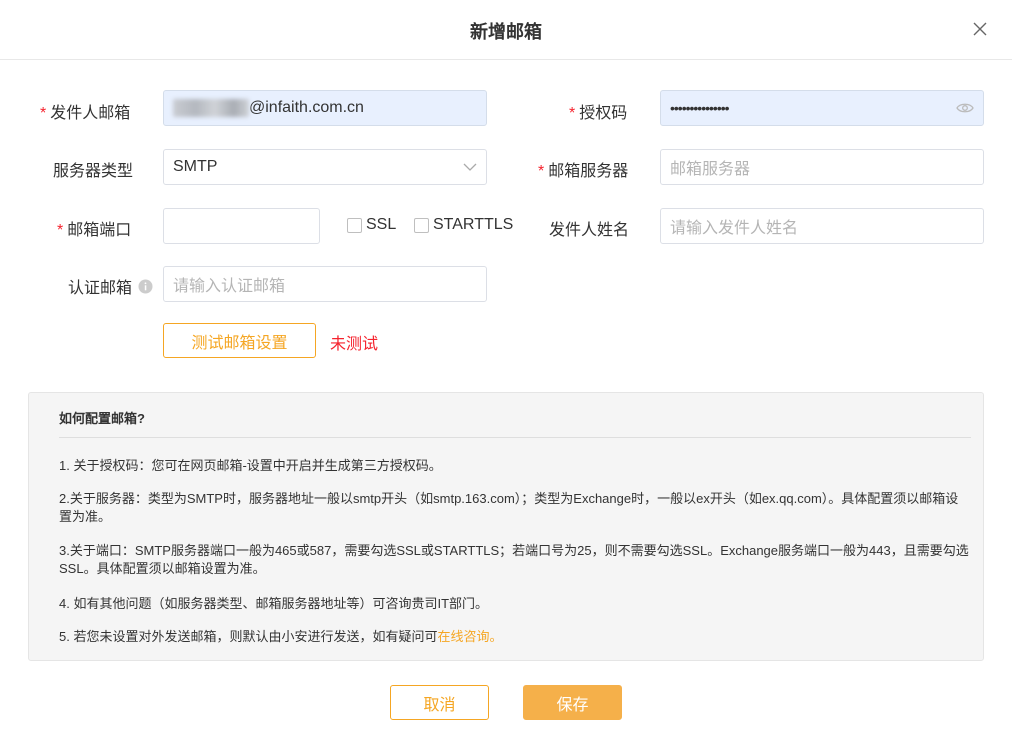  What do you see at coordinates (325, 108) in the screenshot?
I see `sender-email-input: @infaith.com.cn` at bounding box center [325, 108].